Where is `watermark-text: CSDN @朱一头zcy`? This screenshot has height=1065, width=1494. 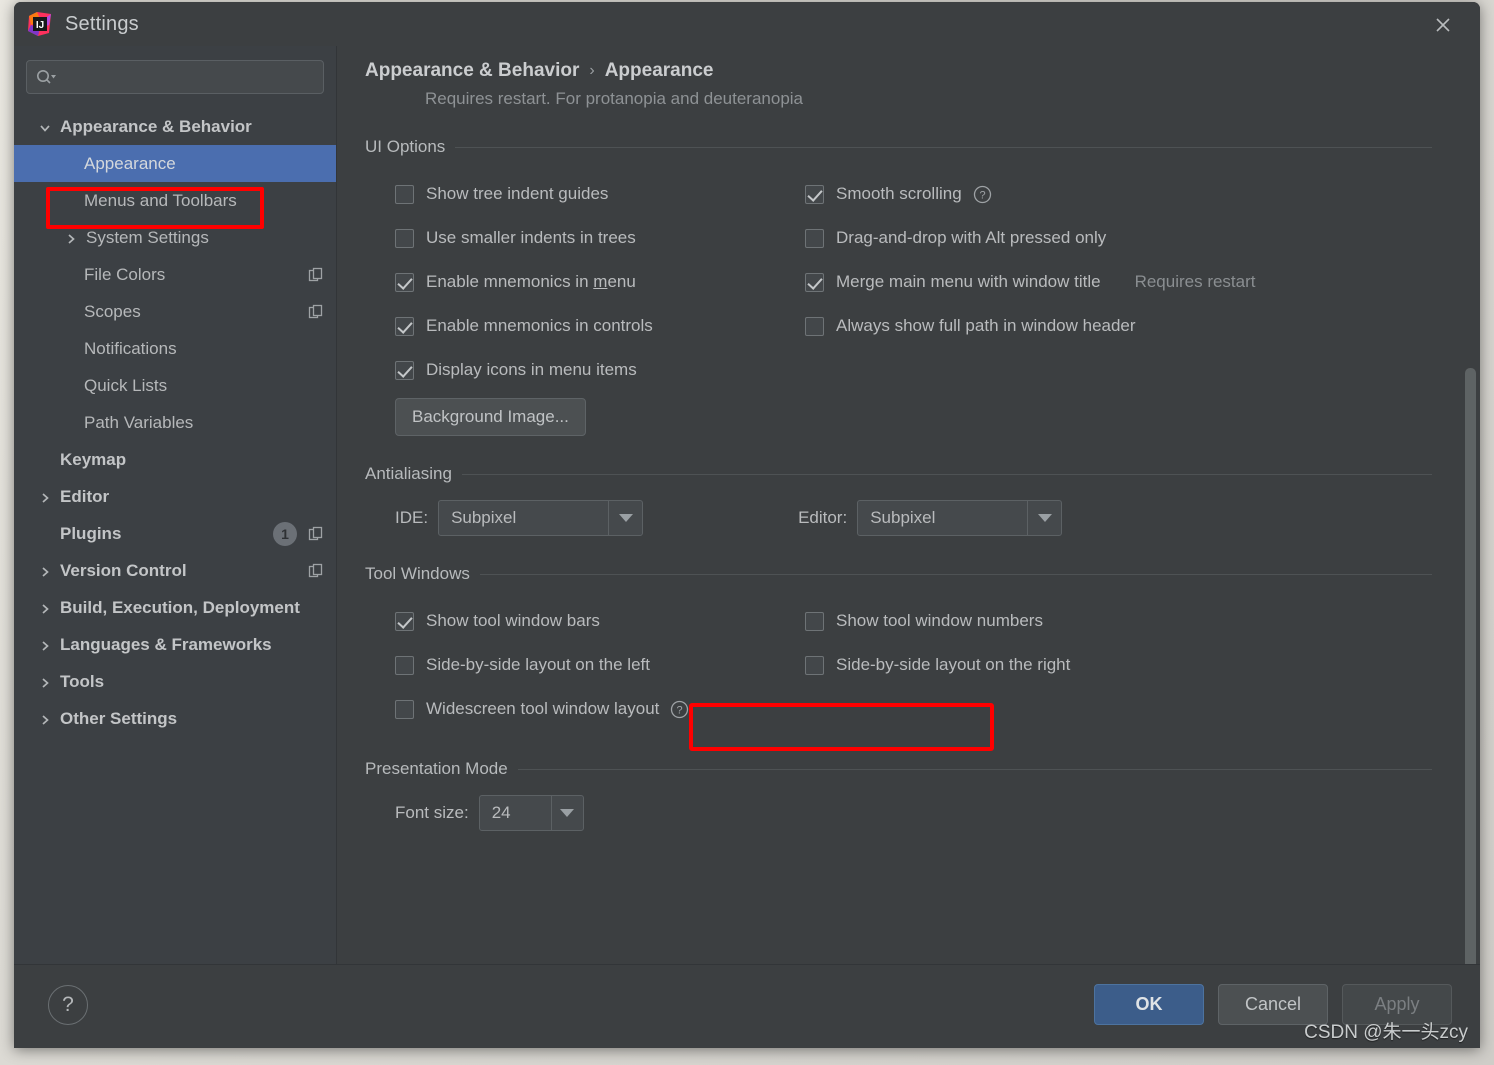 watermark-text: CSDN @朱一头zcy is located at coordinates (1386, 1032).